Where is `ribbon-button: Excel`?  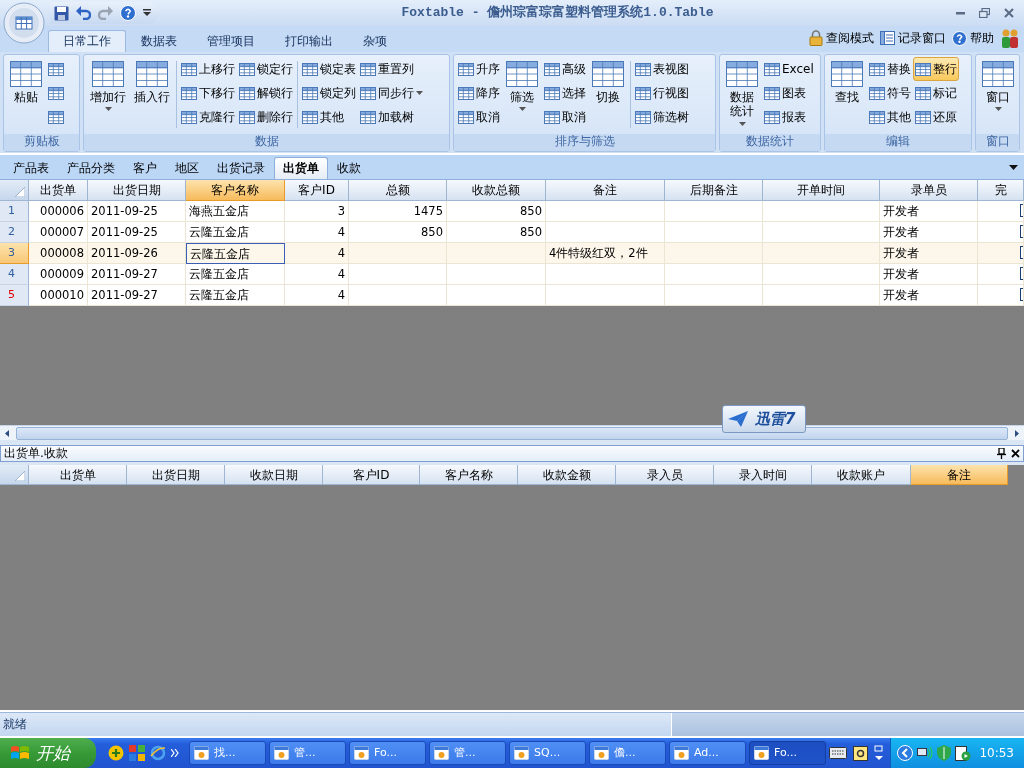
ribbon-button: Excel is located at coordinates (789, 69).